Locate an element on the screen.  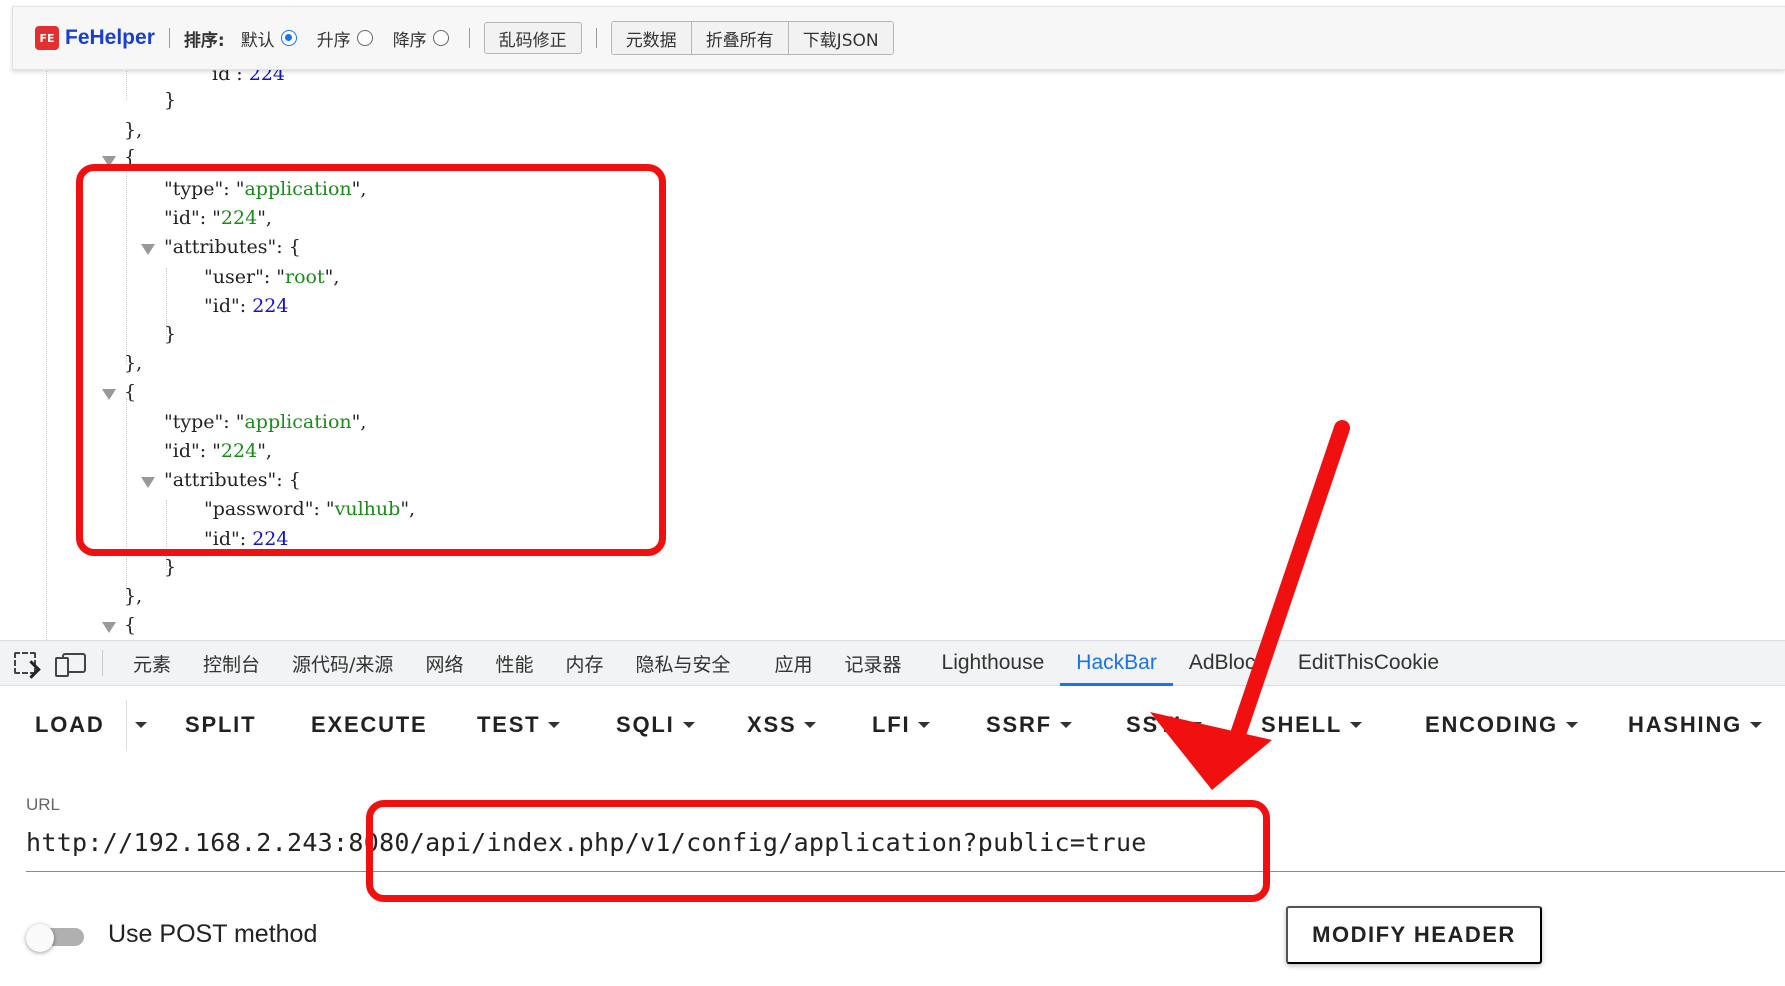
shell-menu: SHELL is located at coordinates (1311, 725).